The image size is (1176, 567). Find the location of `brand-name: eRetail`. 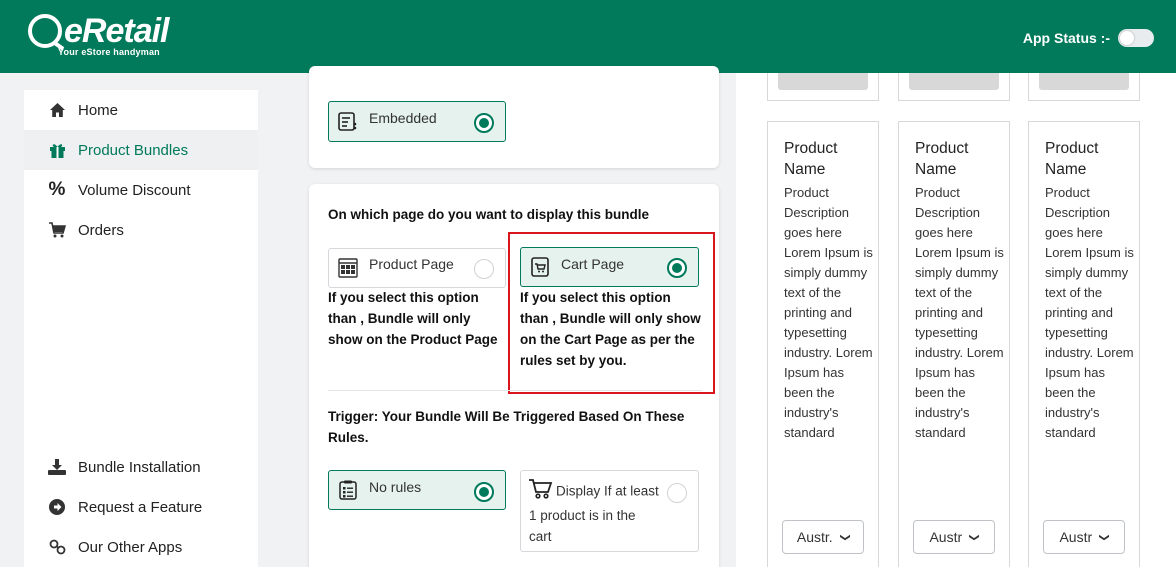

brand-name: eRetail is located at coordinates (116, 31).